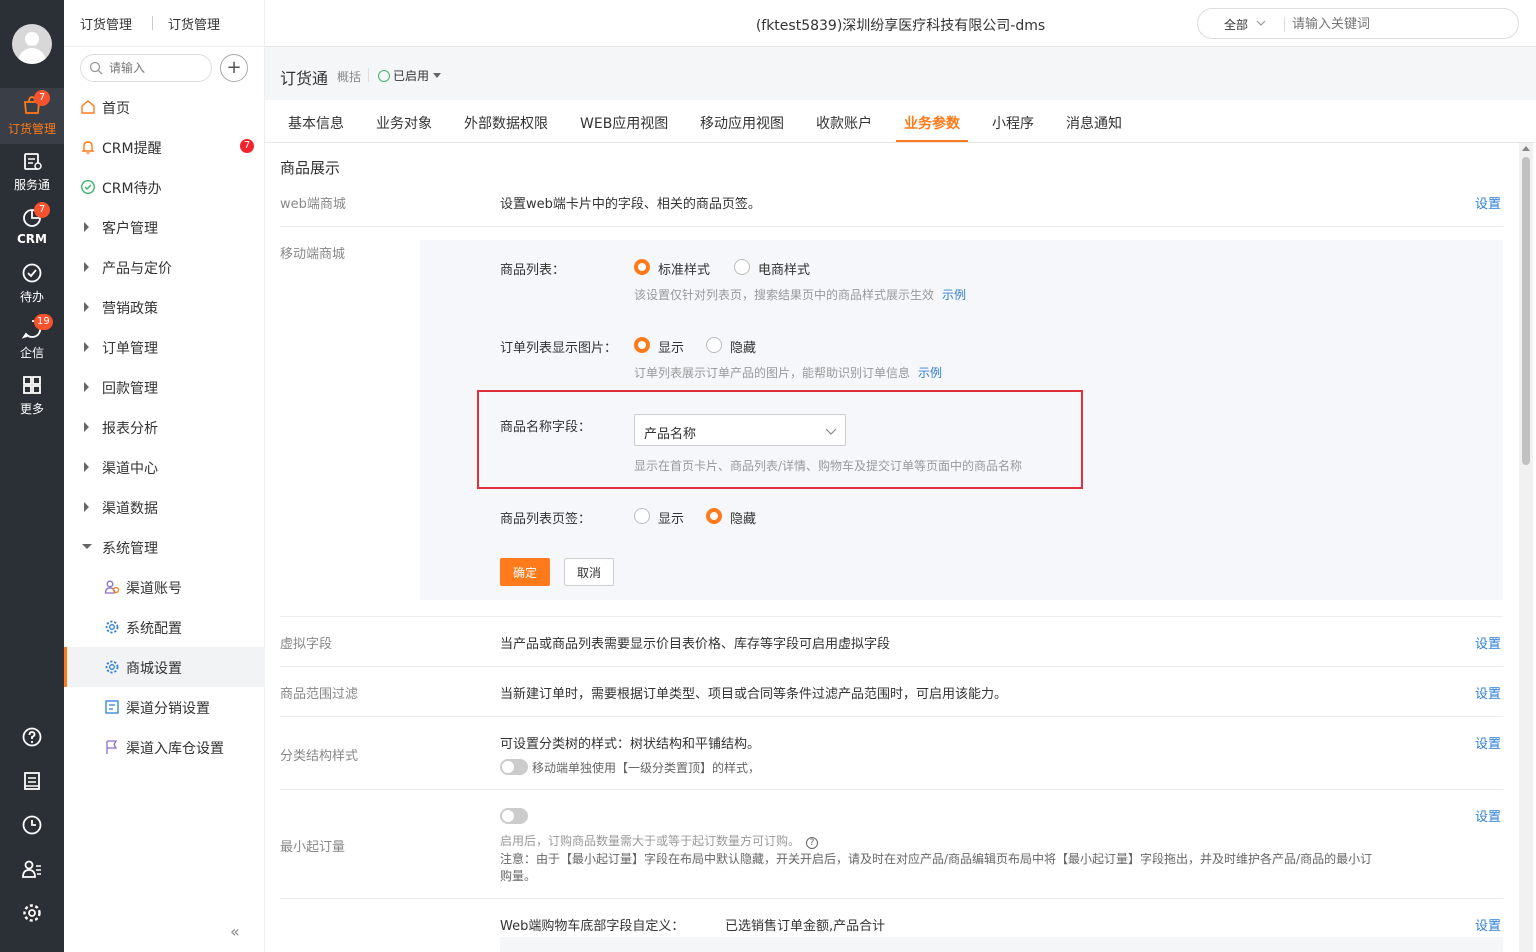 Image resolution: width=1536 pixels, height=952 pixels. I want to click on rail-item-service: 服务通, so click(32, 172).